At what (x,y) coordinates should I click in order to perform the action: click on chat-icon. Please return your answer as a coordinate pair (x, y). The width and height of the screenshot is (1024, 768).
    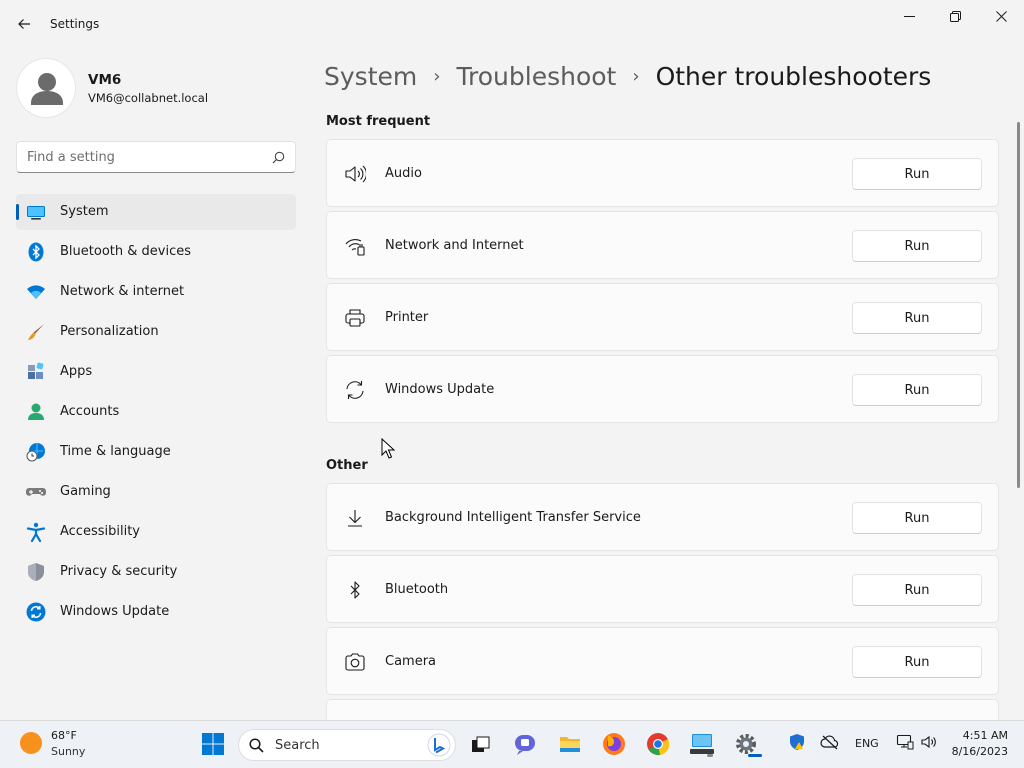
    Looking at the image, I should click on (525, 745).